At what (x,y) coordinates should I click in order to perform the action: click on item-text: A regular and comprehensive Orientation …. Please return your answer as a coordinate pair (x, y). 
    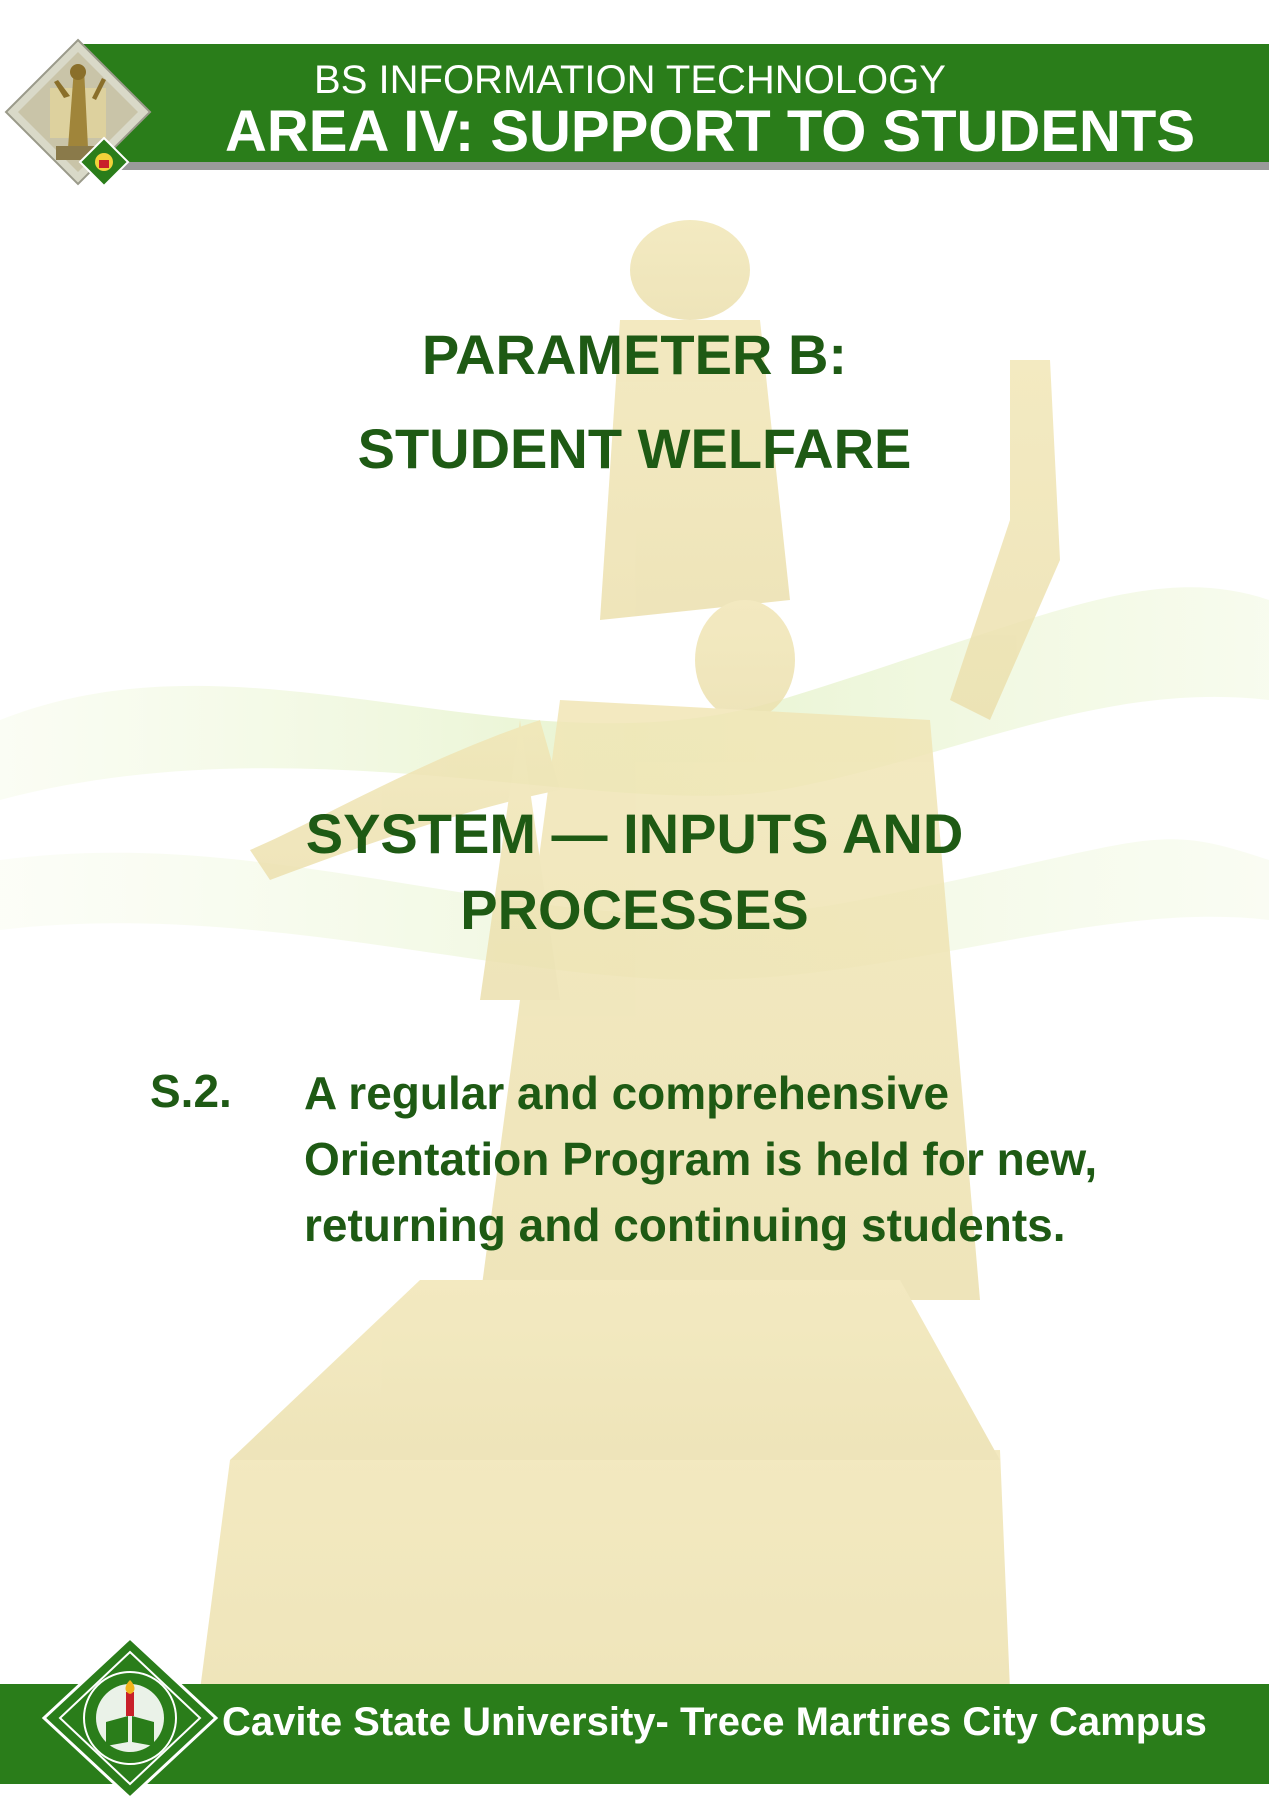
    Looking at the image, I should click on (701, 1159).